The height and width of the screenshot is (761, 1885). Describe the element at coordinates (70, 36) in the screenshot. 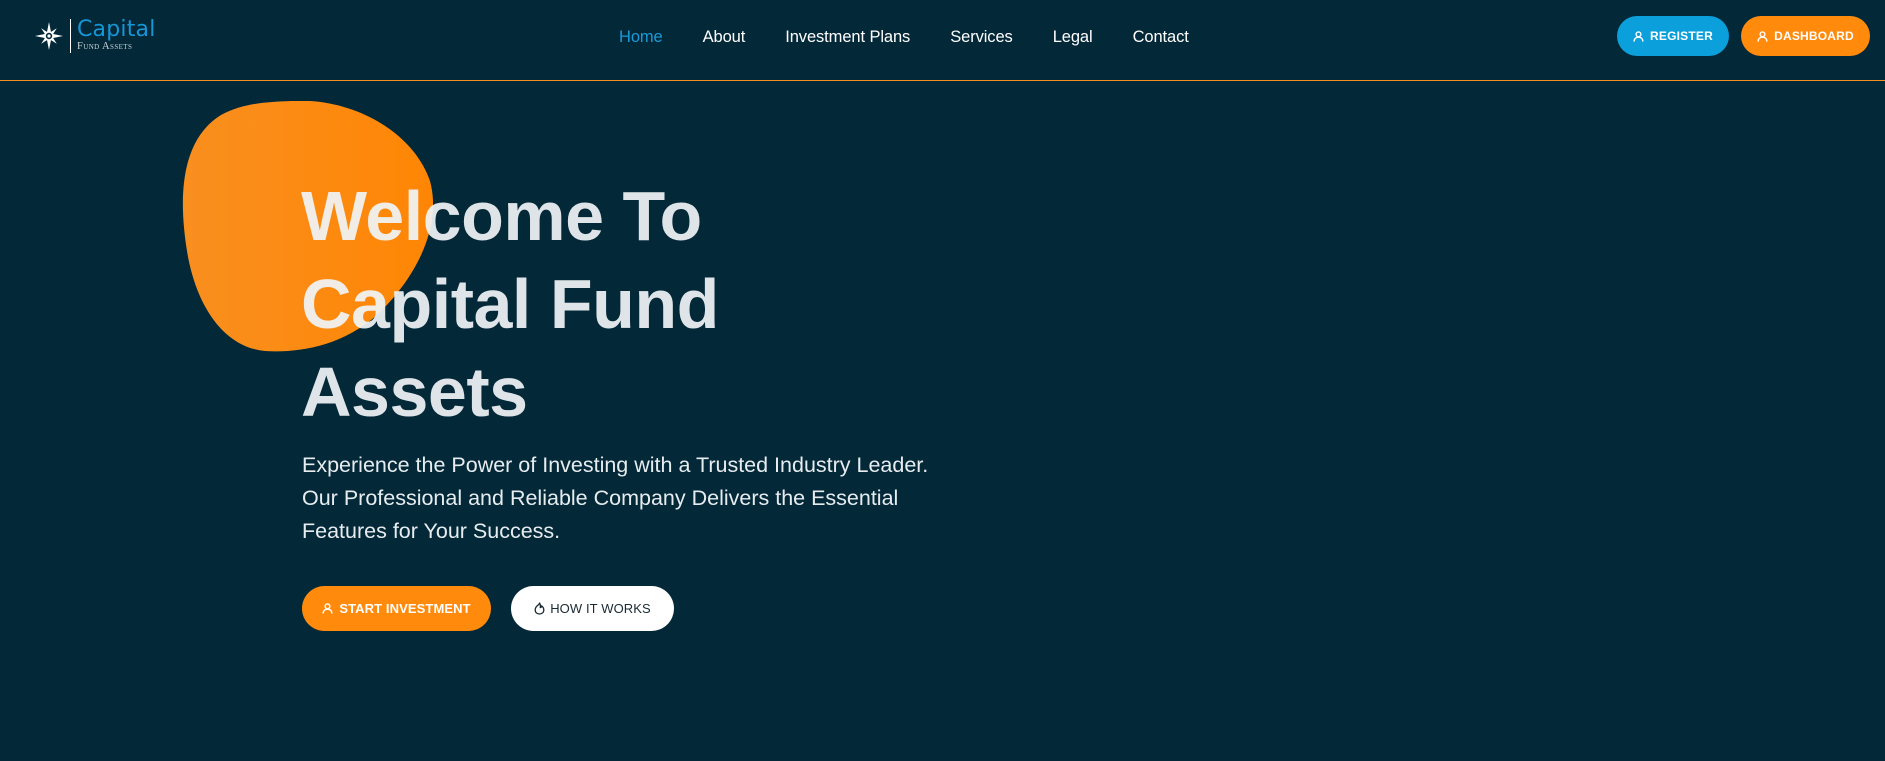

I see `logo-divider` at that location.